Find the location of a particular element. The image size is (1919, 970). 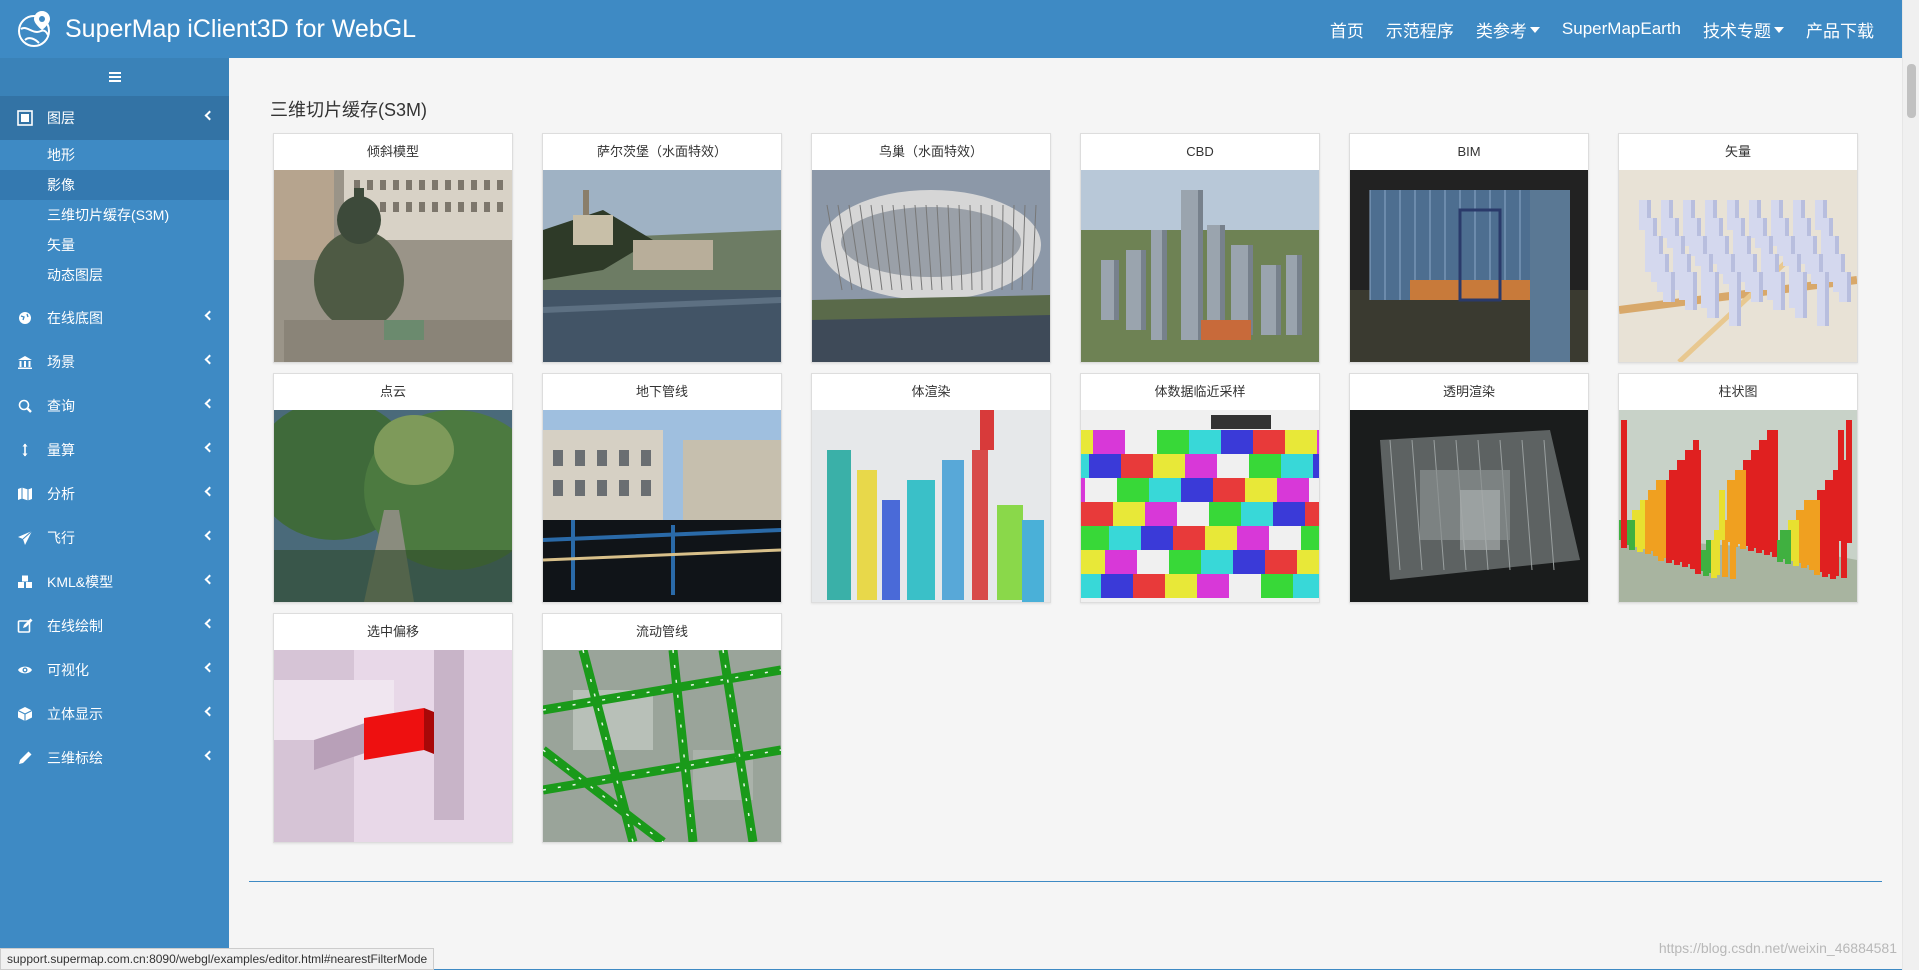

hamburger-icon is located at coordinates (114, 77).